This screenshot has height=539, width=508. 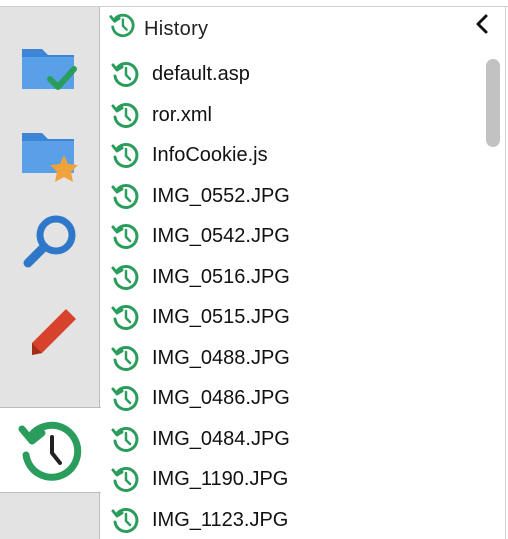 I want to click on history-item-label: InfoCookie.js, so click(x=210, y=155).